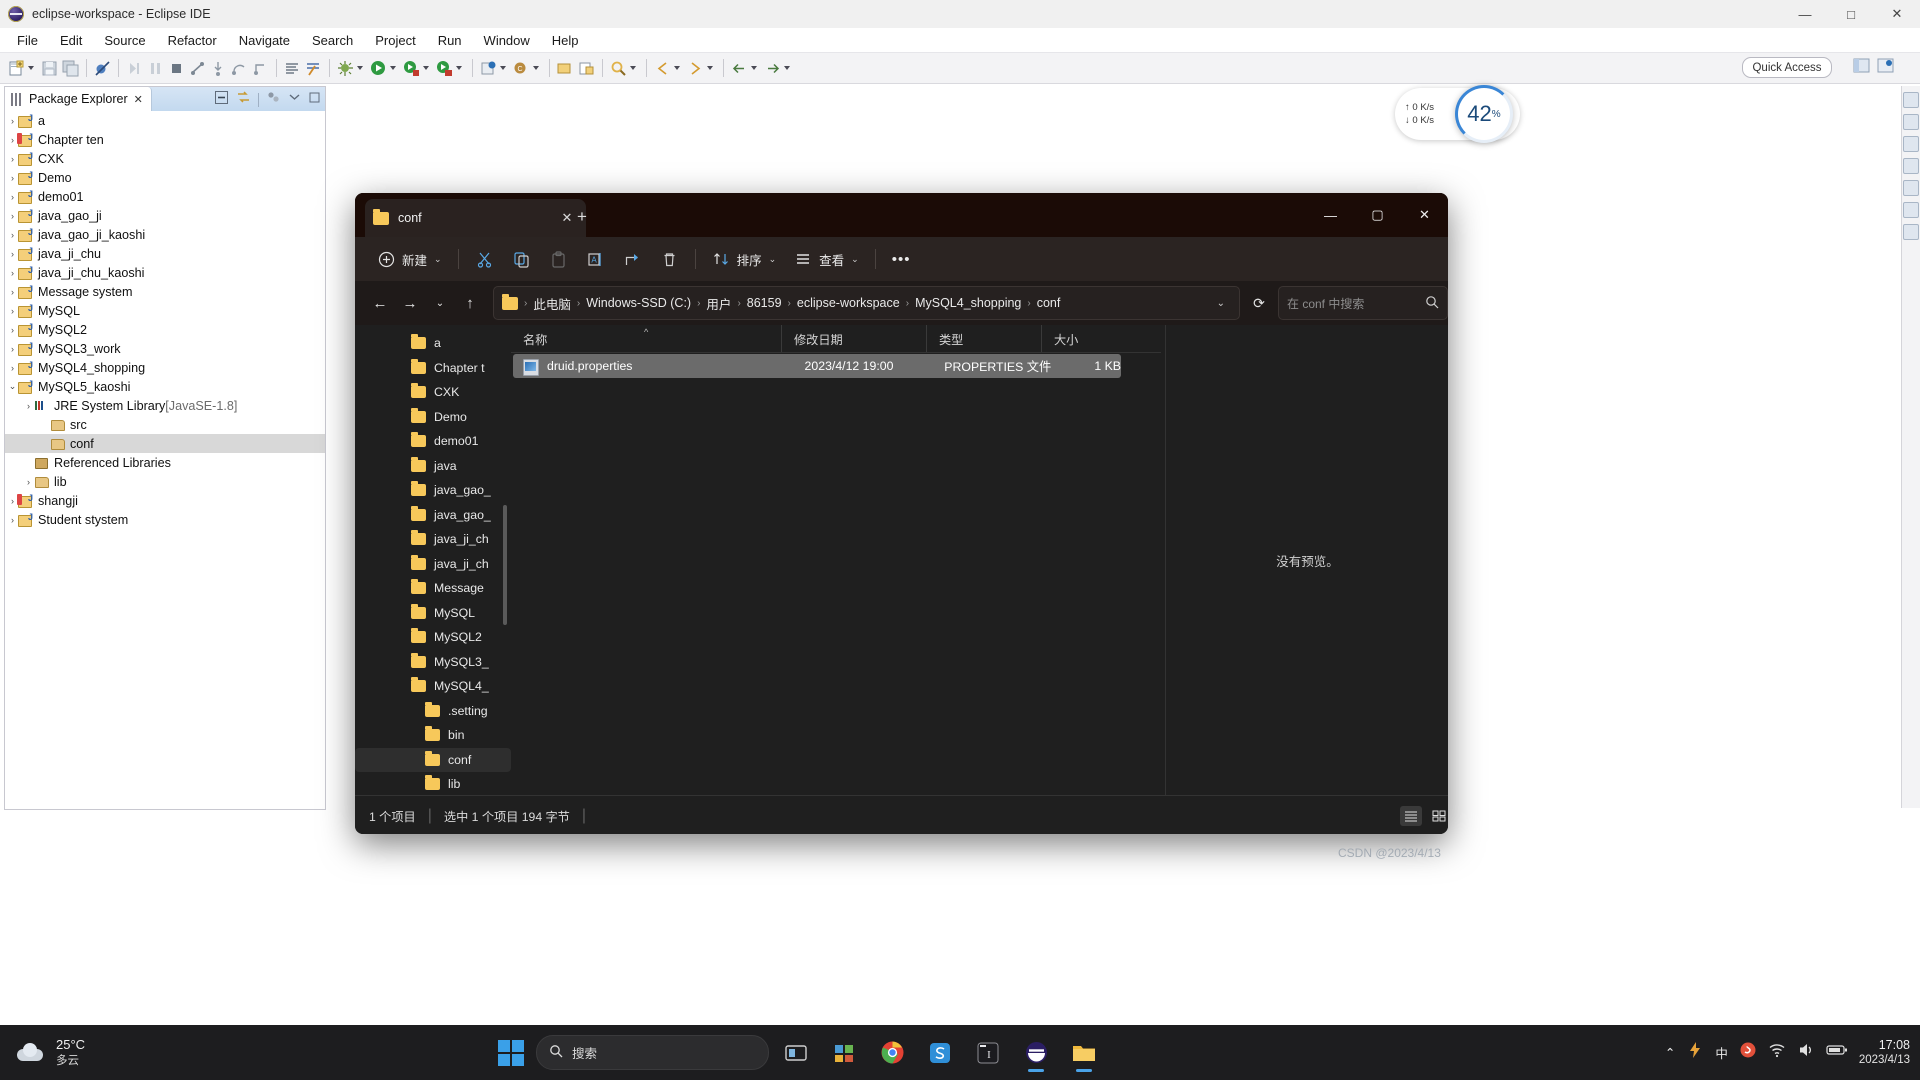 The height and width of the screenshot is (1080, 1920). Describe the element at coordinates (444, 68) in the screenshot. I see `run-configurations-icon` at that location.